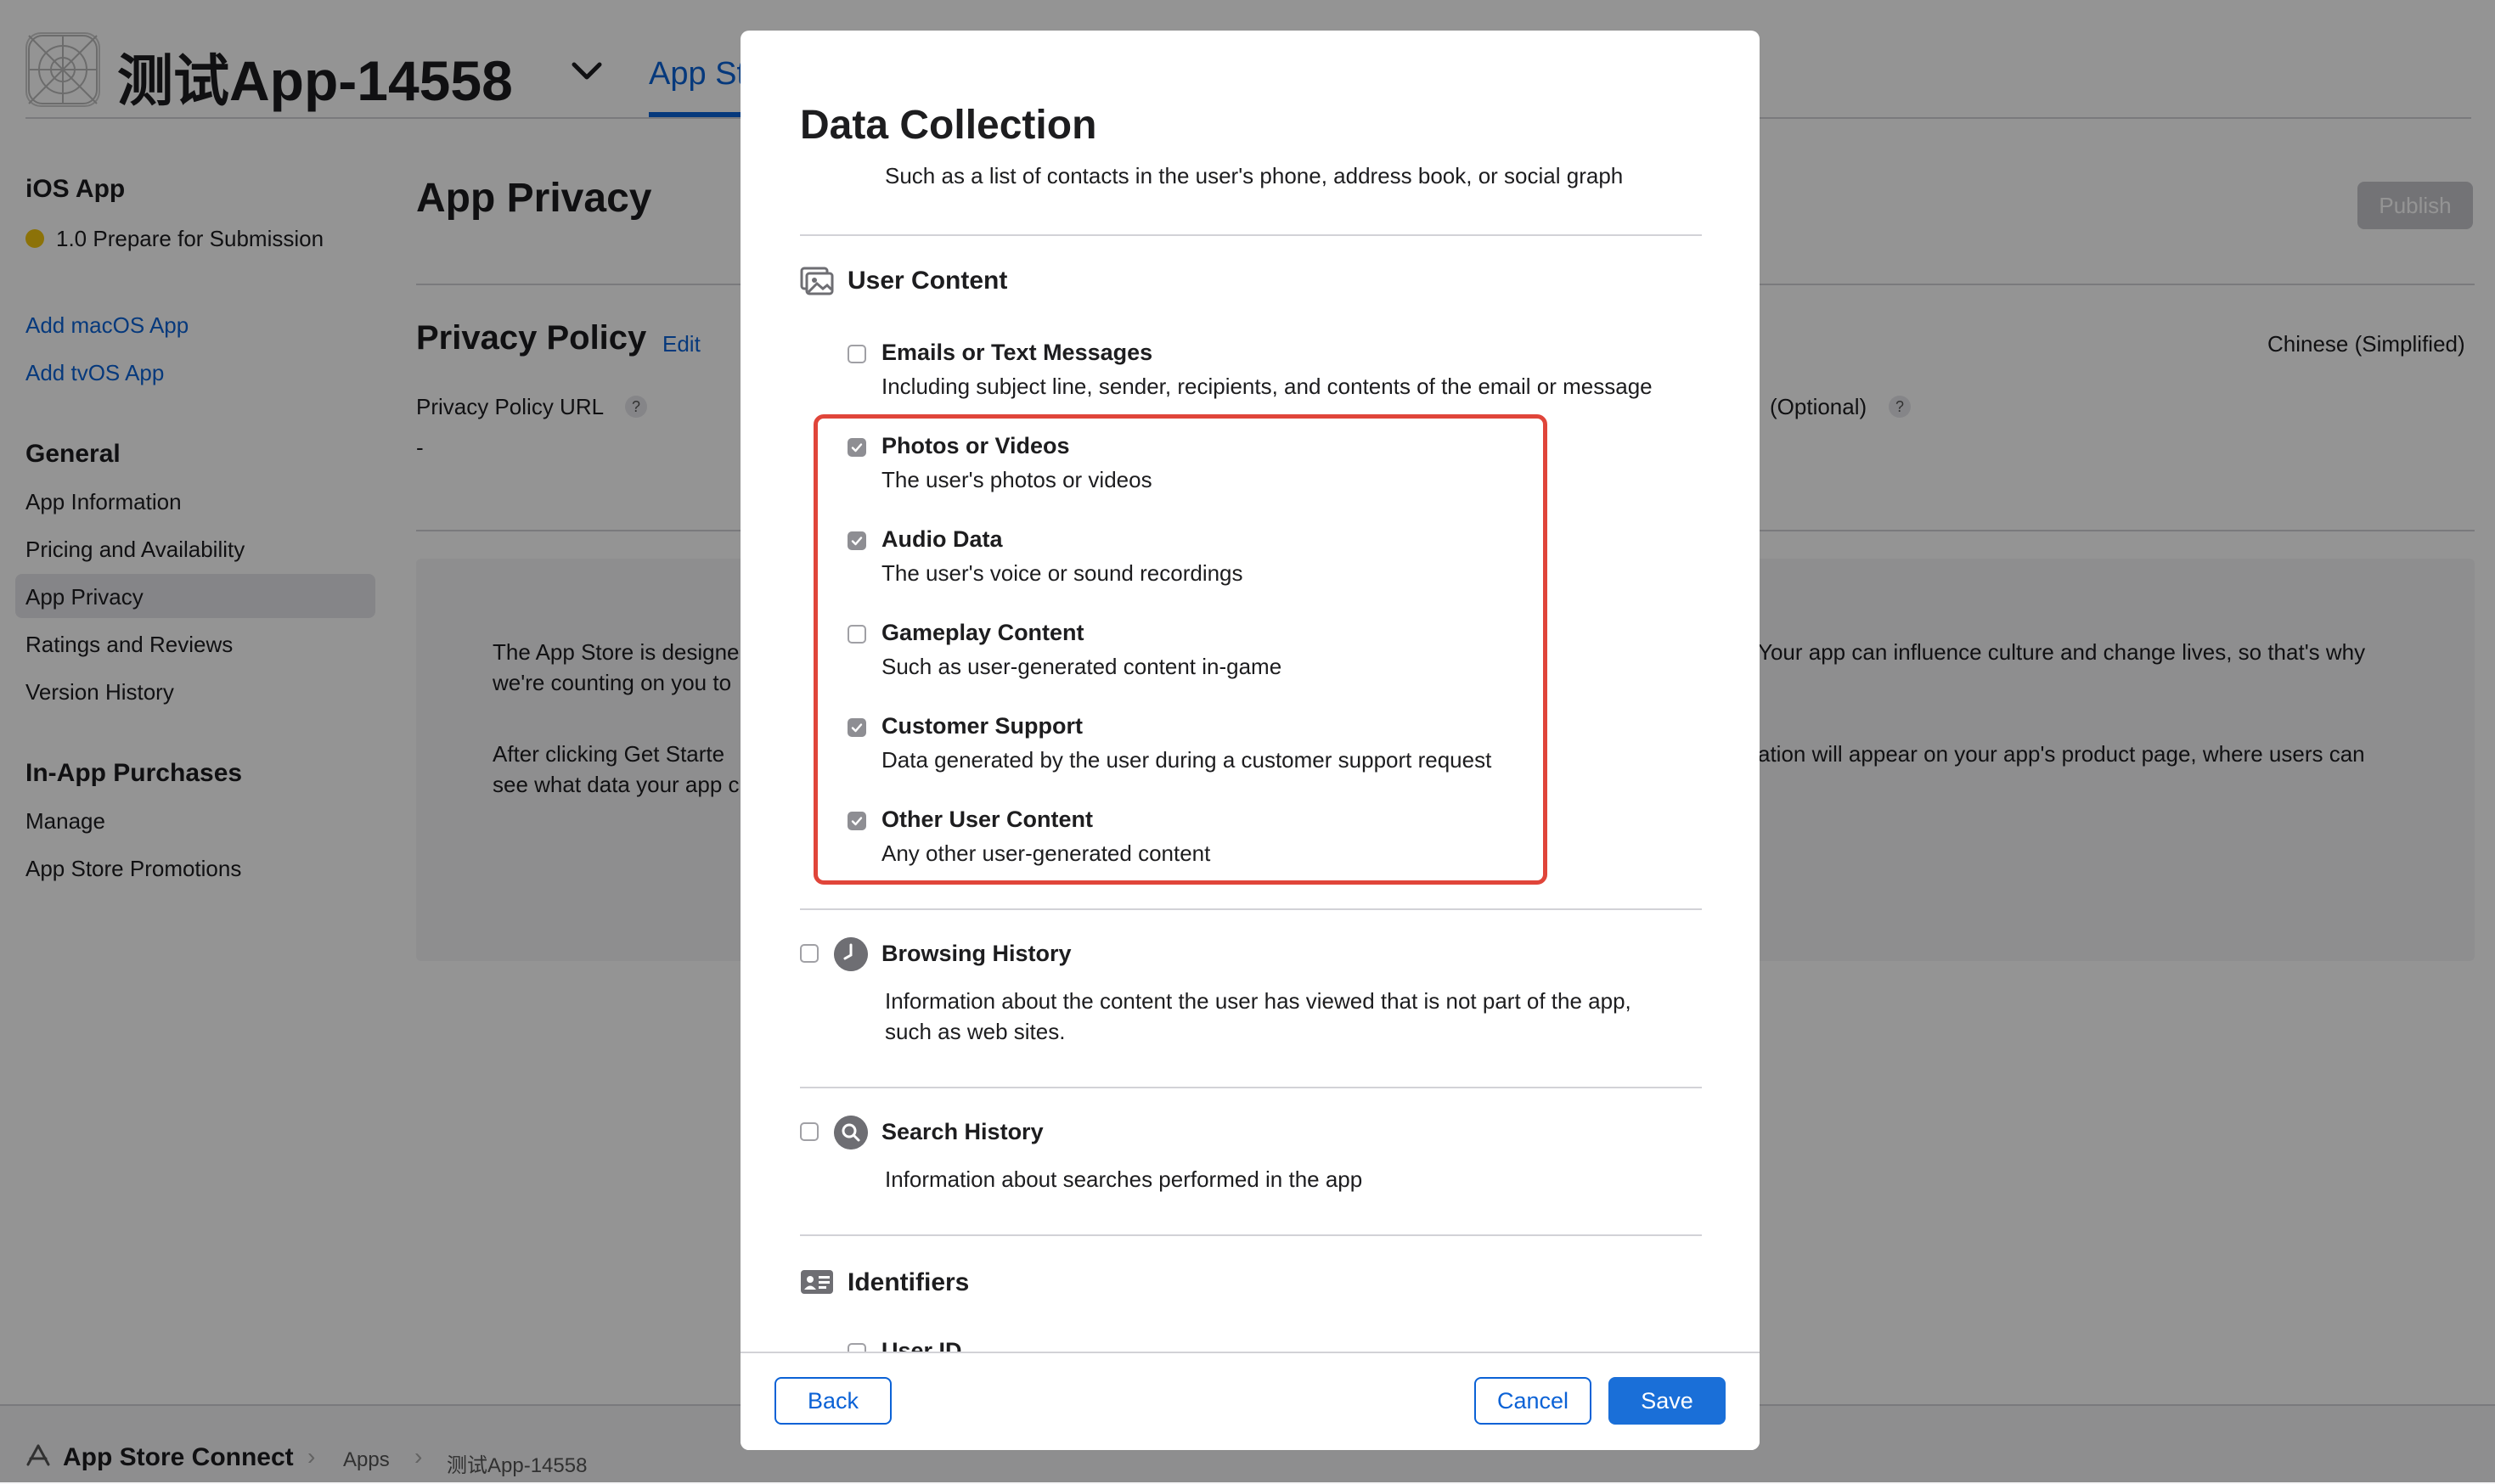  I want to click on id-card-icon, so click(817, 1282).